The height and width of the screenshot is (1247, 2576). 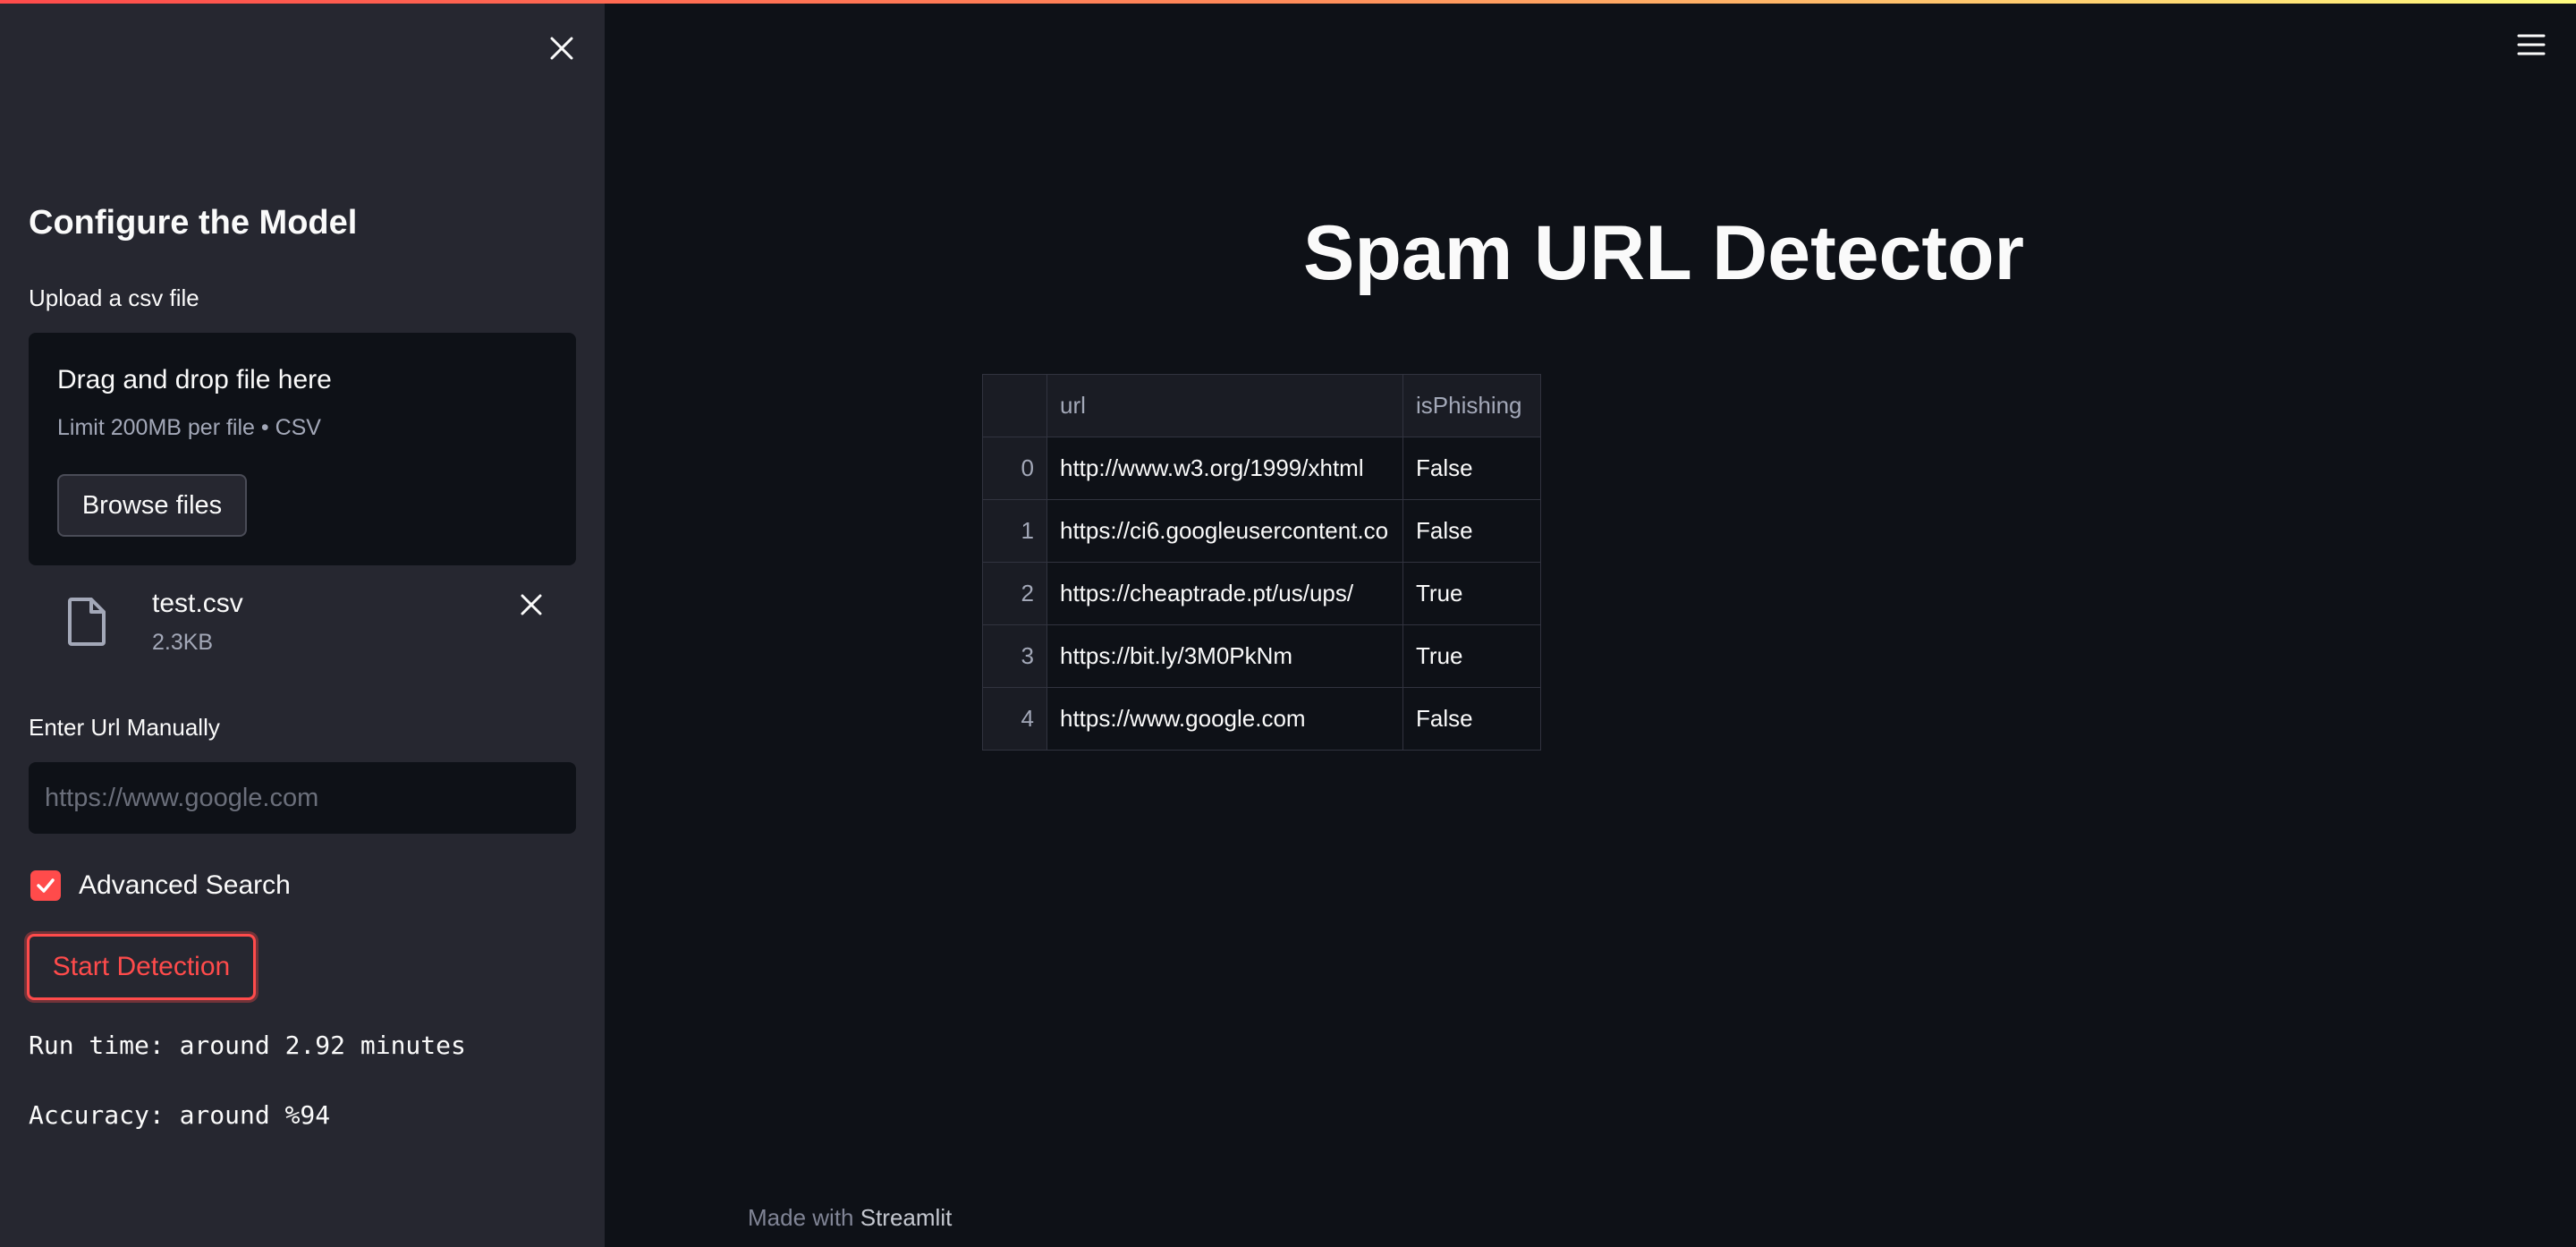 I want to click on url-cell: https://bit.ly/3M0PkNm, so click(x=1224, y=656).